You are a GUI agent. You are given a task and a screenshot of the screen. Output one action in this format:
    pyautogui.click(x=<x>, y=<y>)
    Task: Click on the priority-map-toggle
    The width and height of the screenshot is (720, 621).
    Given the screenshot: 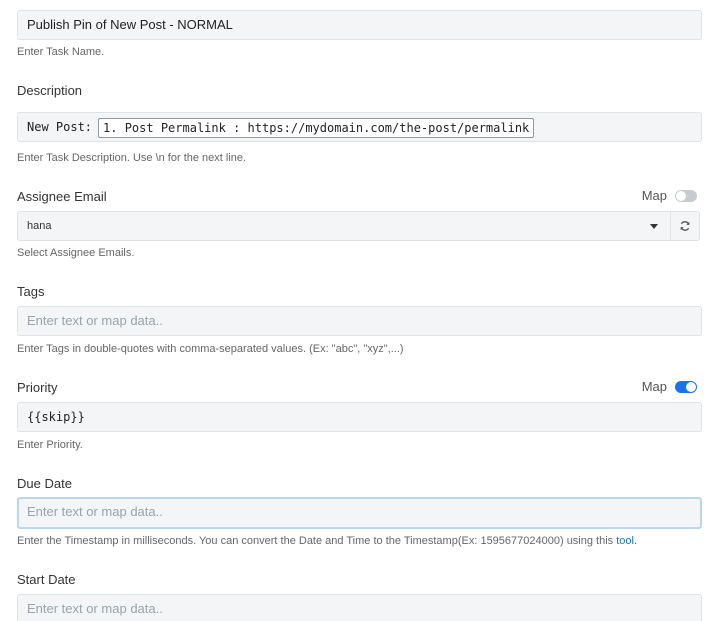 What is the action you would take?
    pyautogui.click(x=686, y=386)
    